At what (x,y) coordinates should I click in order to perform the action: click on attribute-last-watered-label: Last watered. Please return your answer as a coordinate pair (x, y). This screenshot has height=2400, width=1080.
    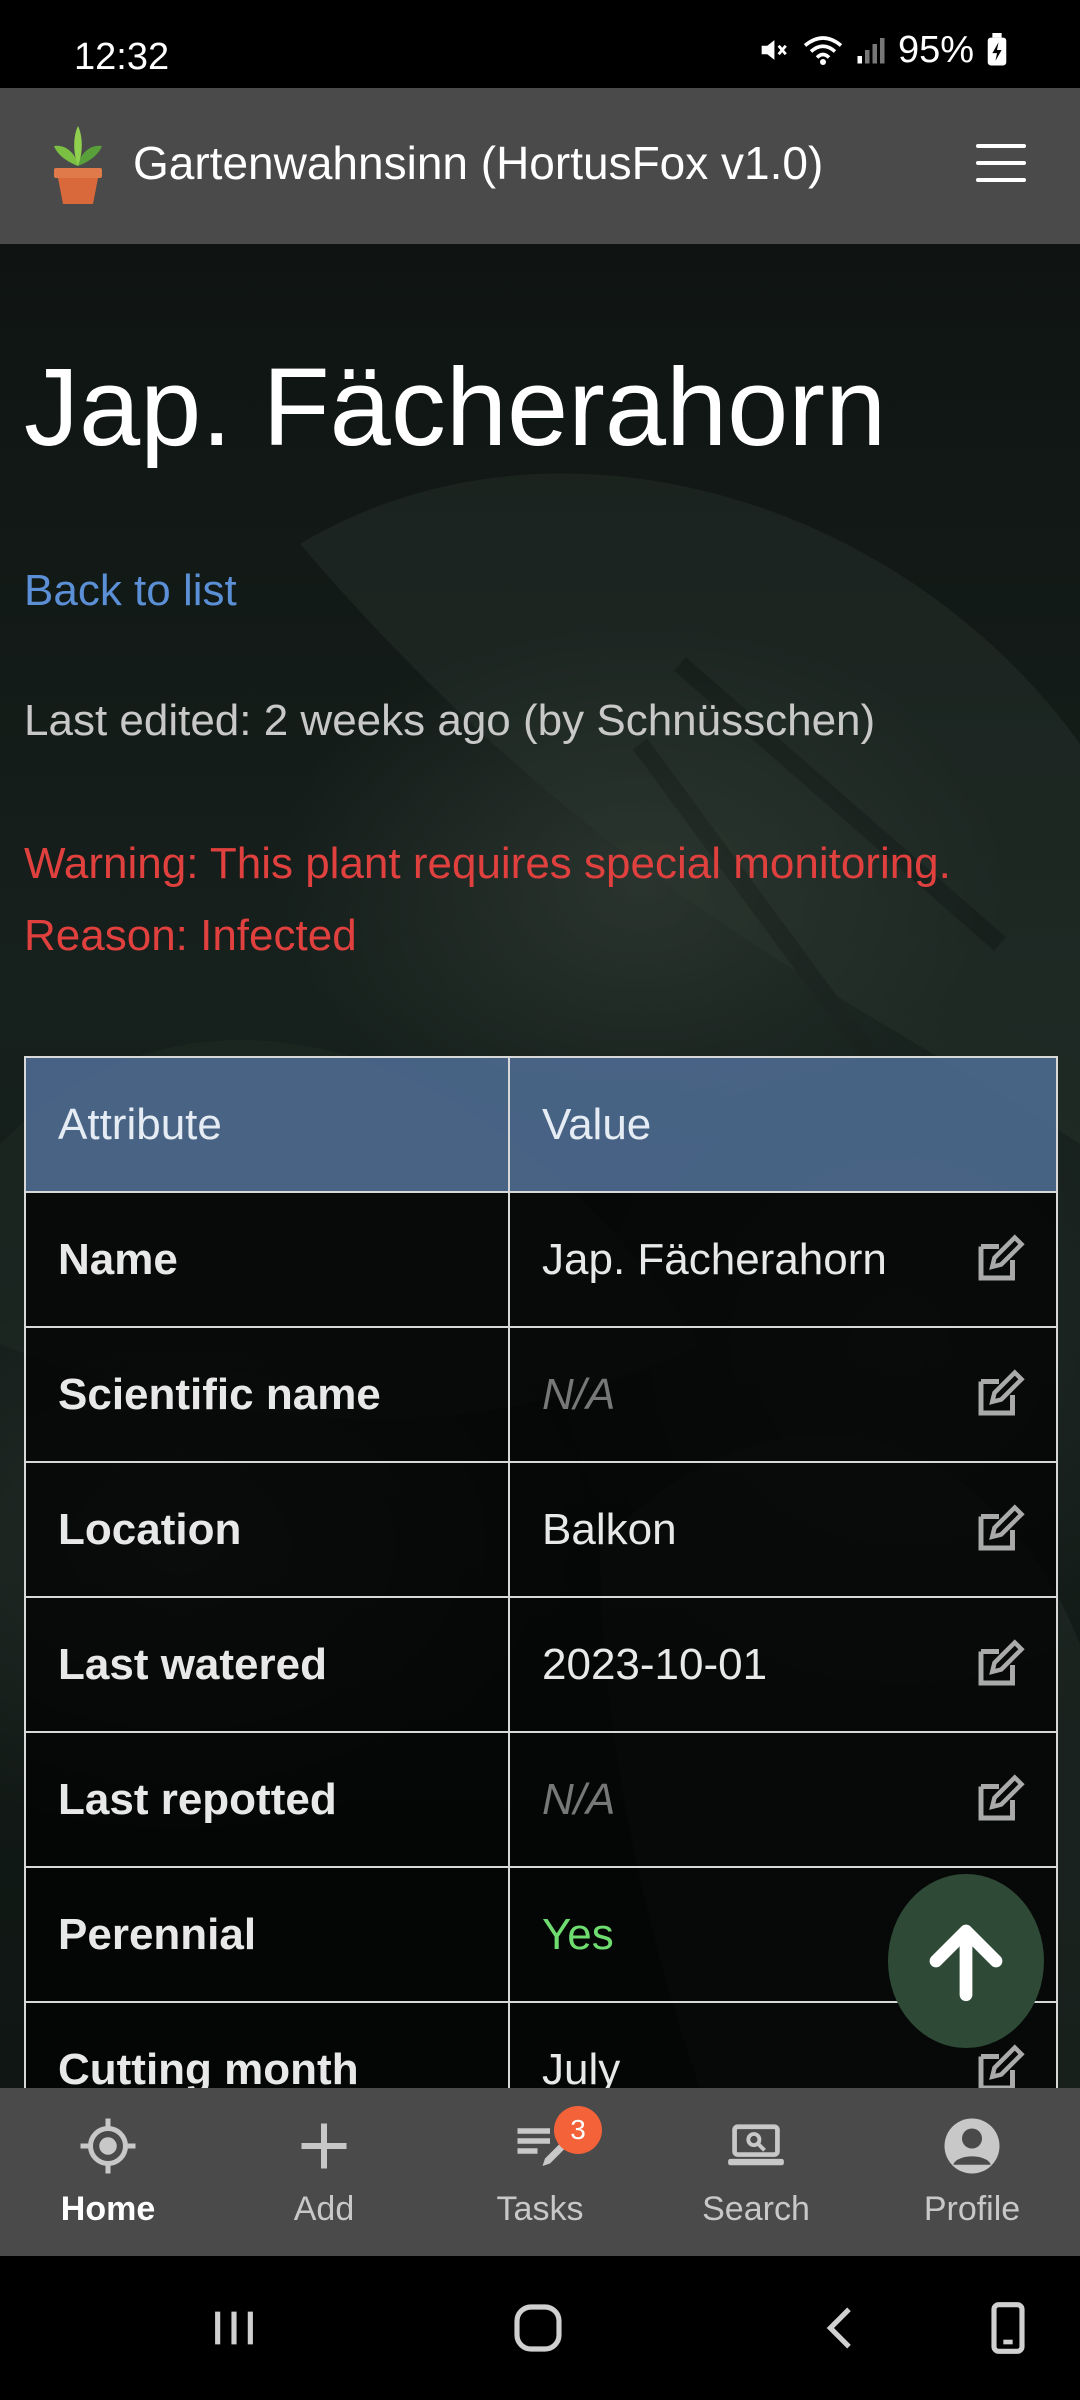
    Looking at the image, I should click on (267, 1664).